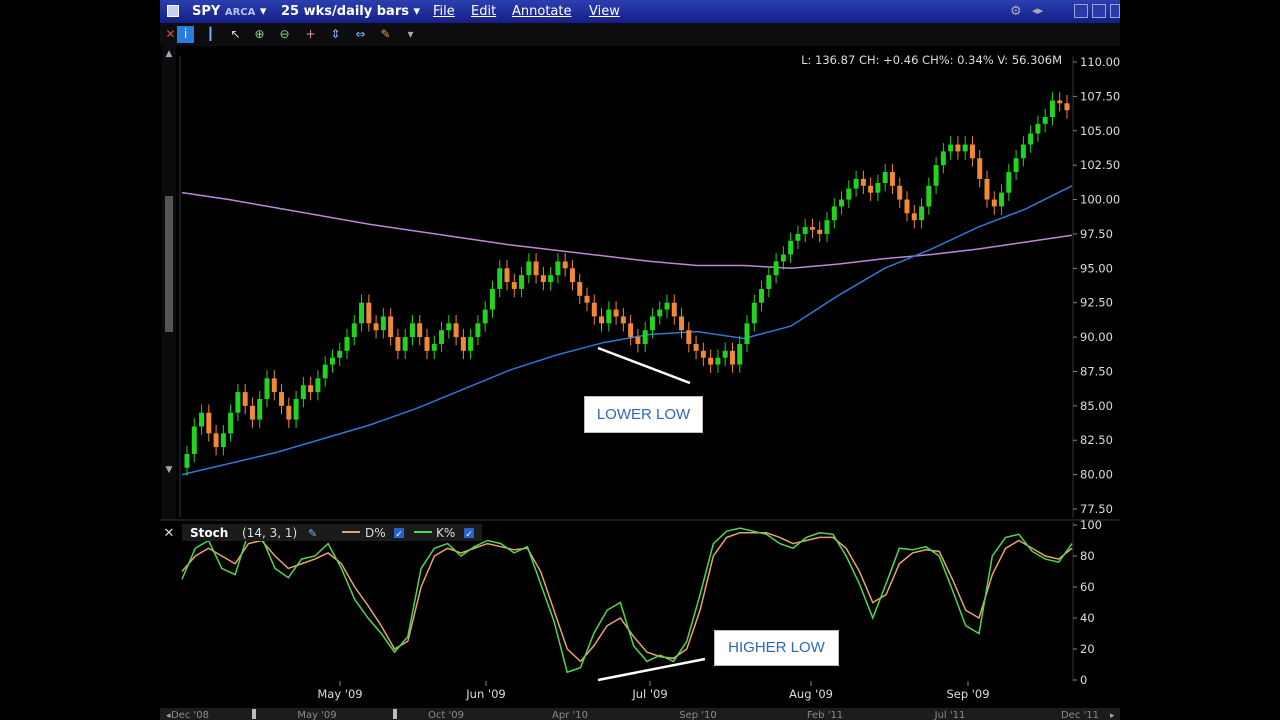  What do you see at coordinates (444, 11) in the screenshot?
I see `menu-file: File` at bounding box center [444, 11].